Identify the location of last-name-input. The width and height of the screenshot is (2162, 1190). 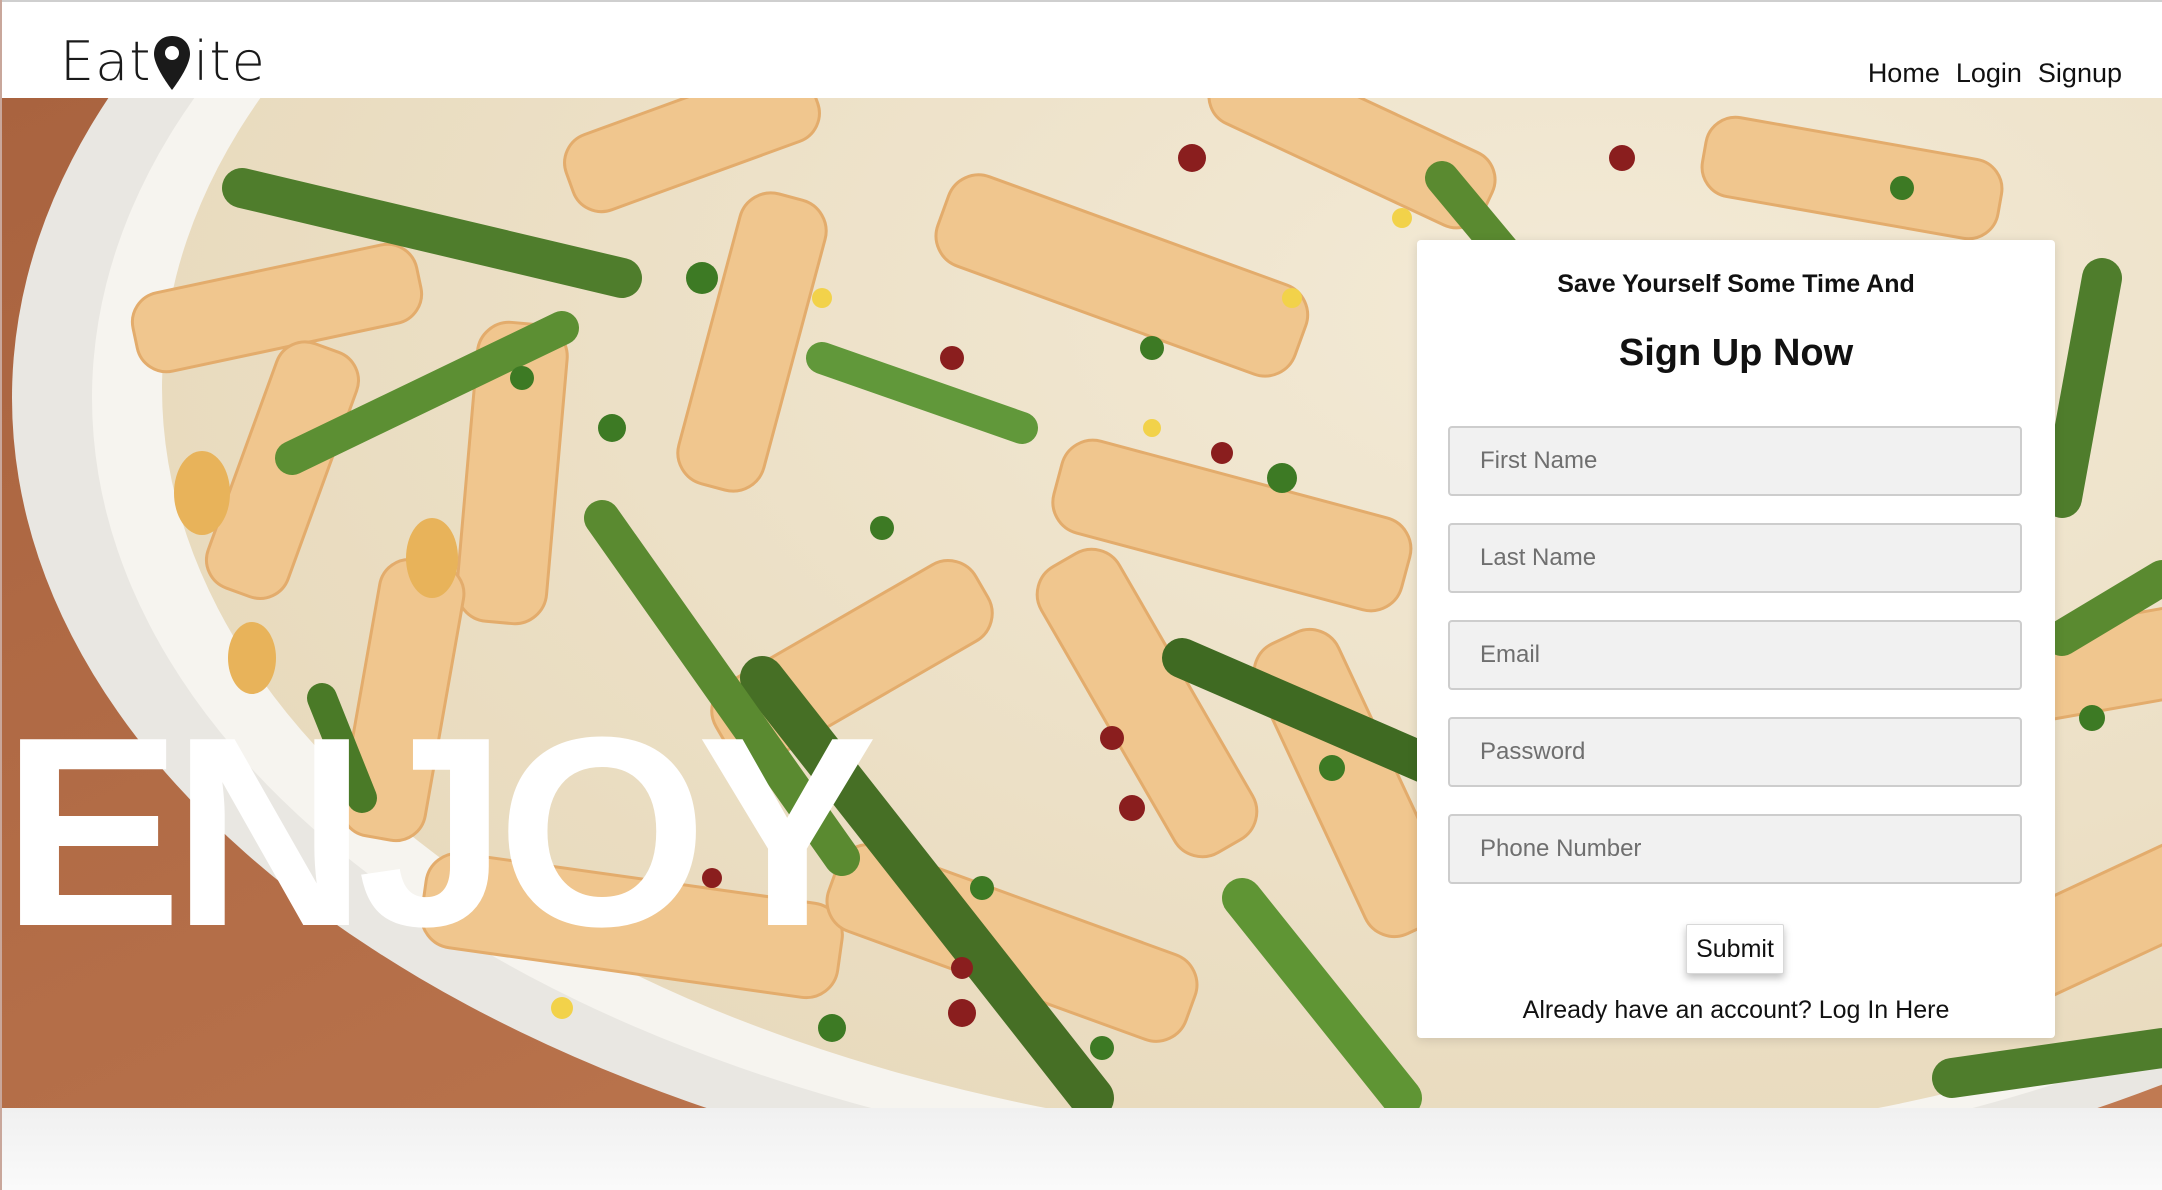
(1735, 558).